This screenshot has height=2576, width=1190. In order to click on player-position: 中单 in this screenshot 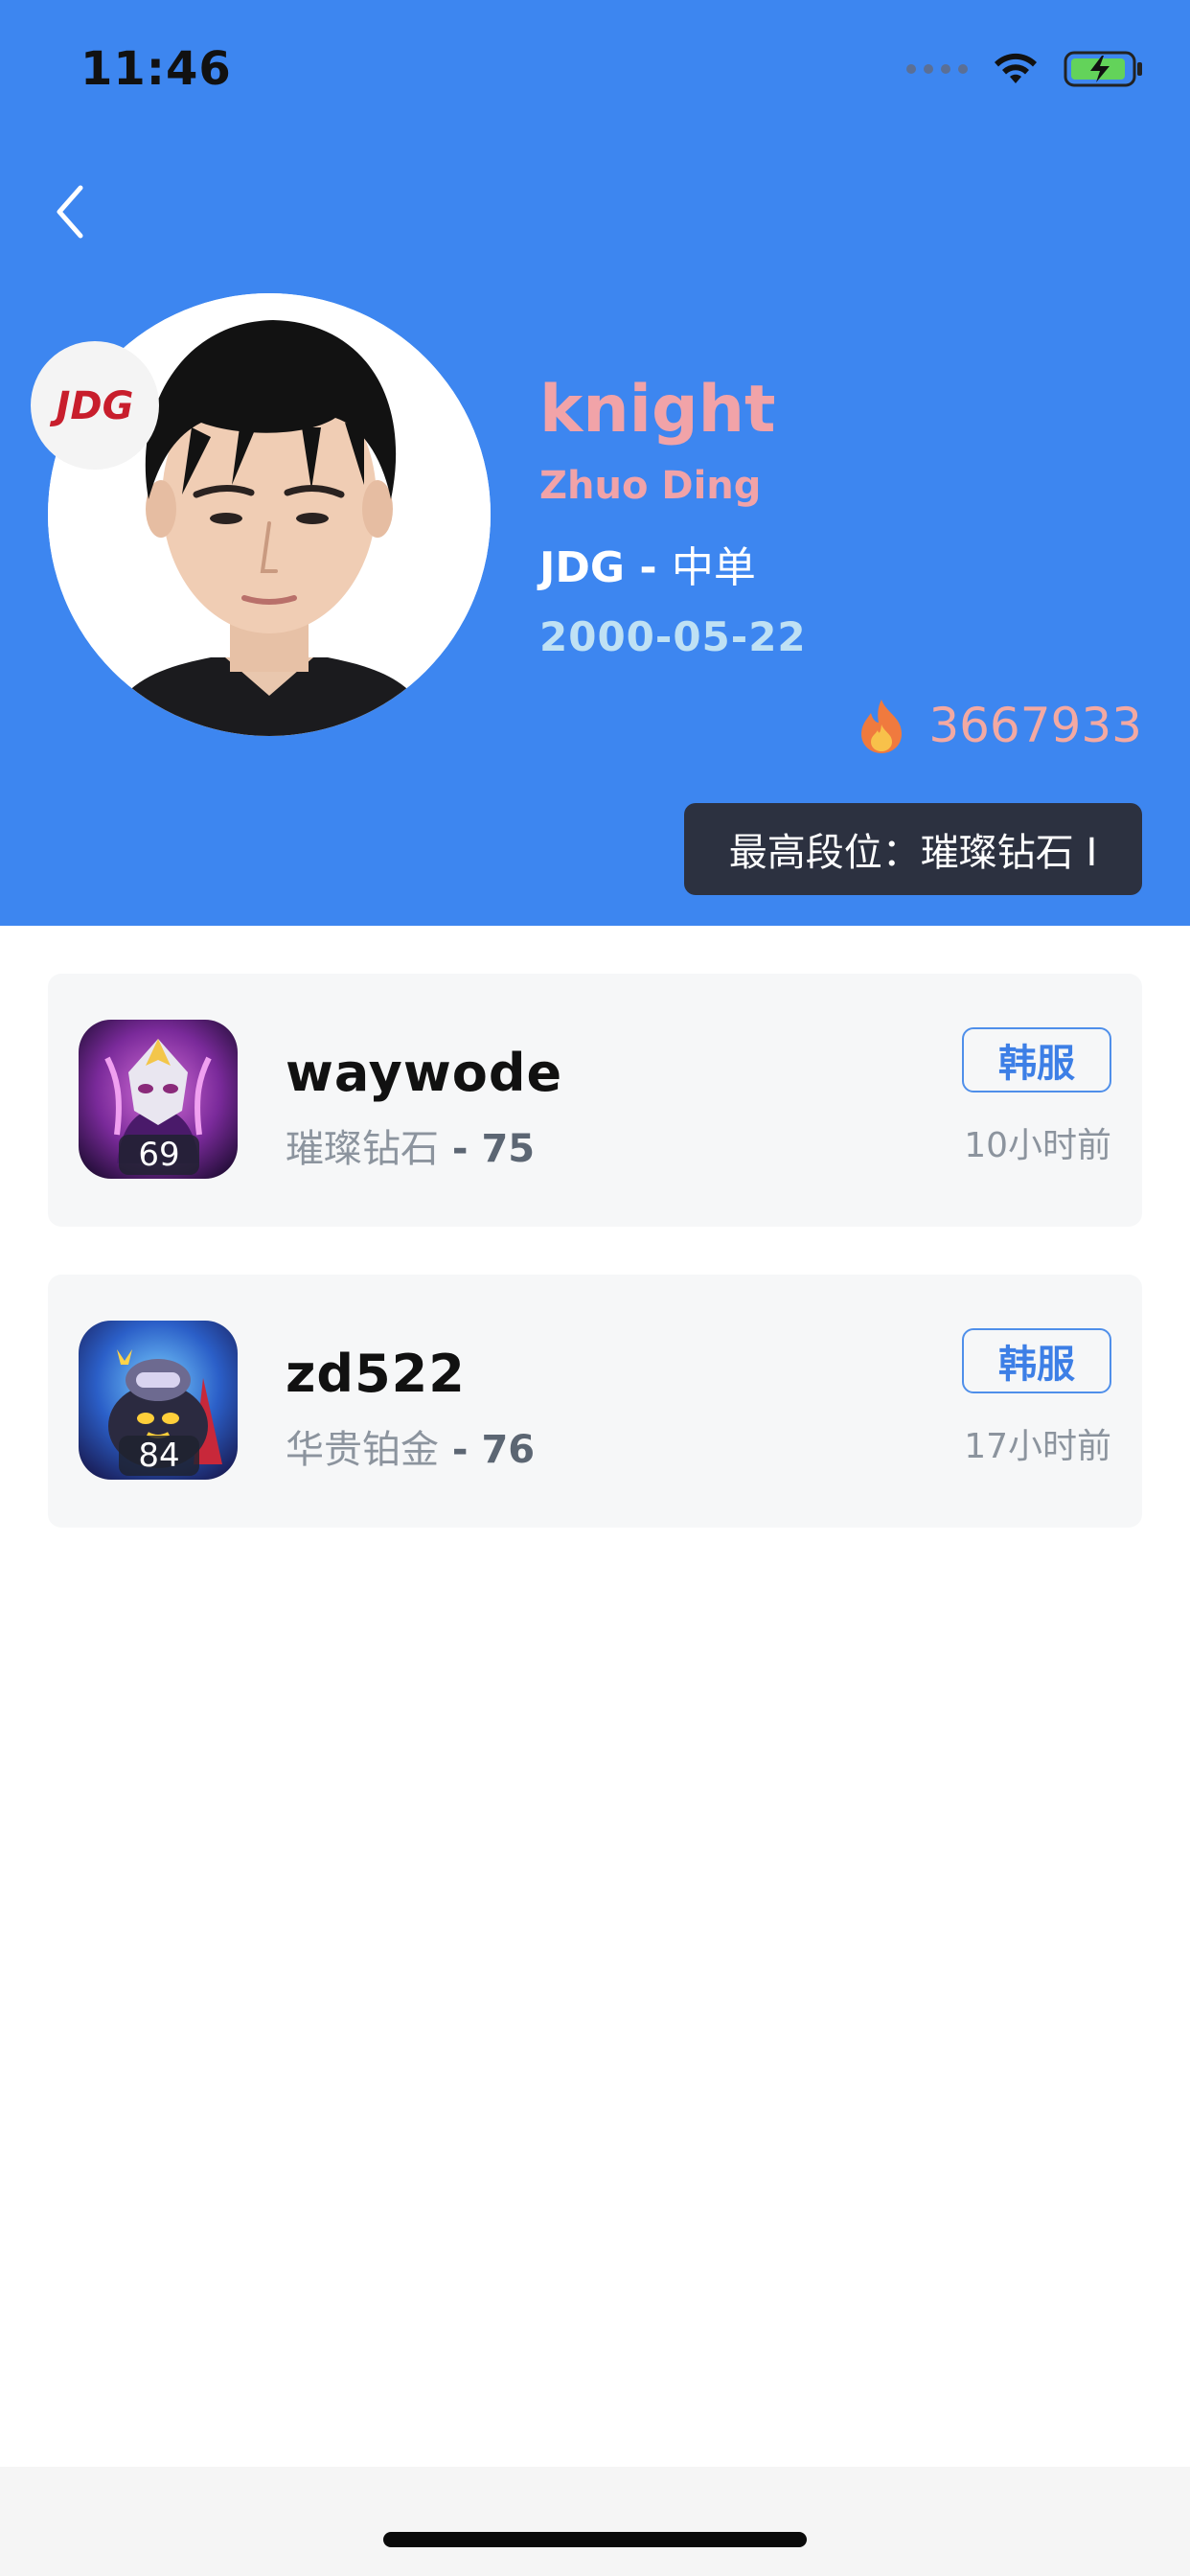, I will do `click(714, 567)`.